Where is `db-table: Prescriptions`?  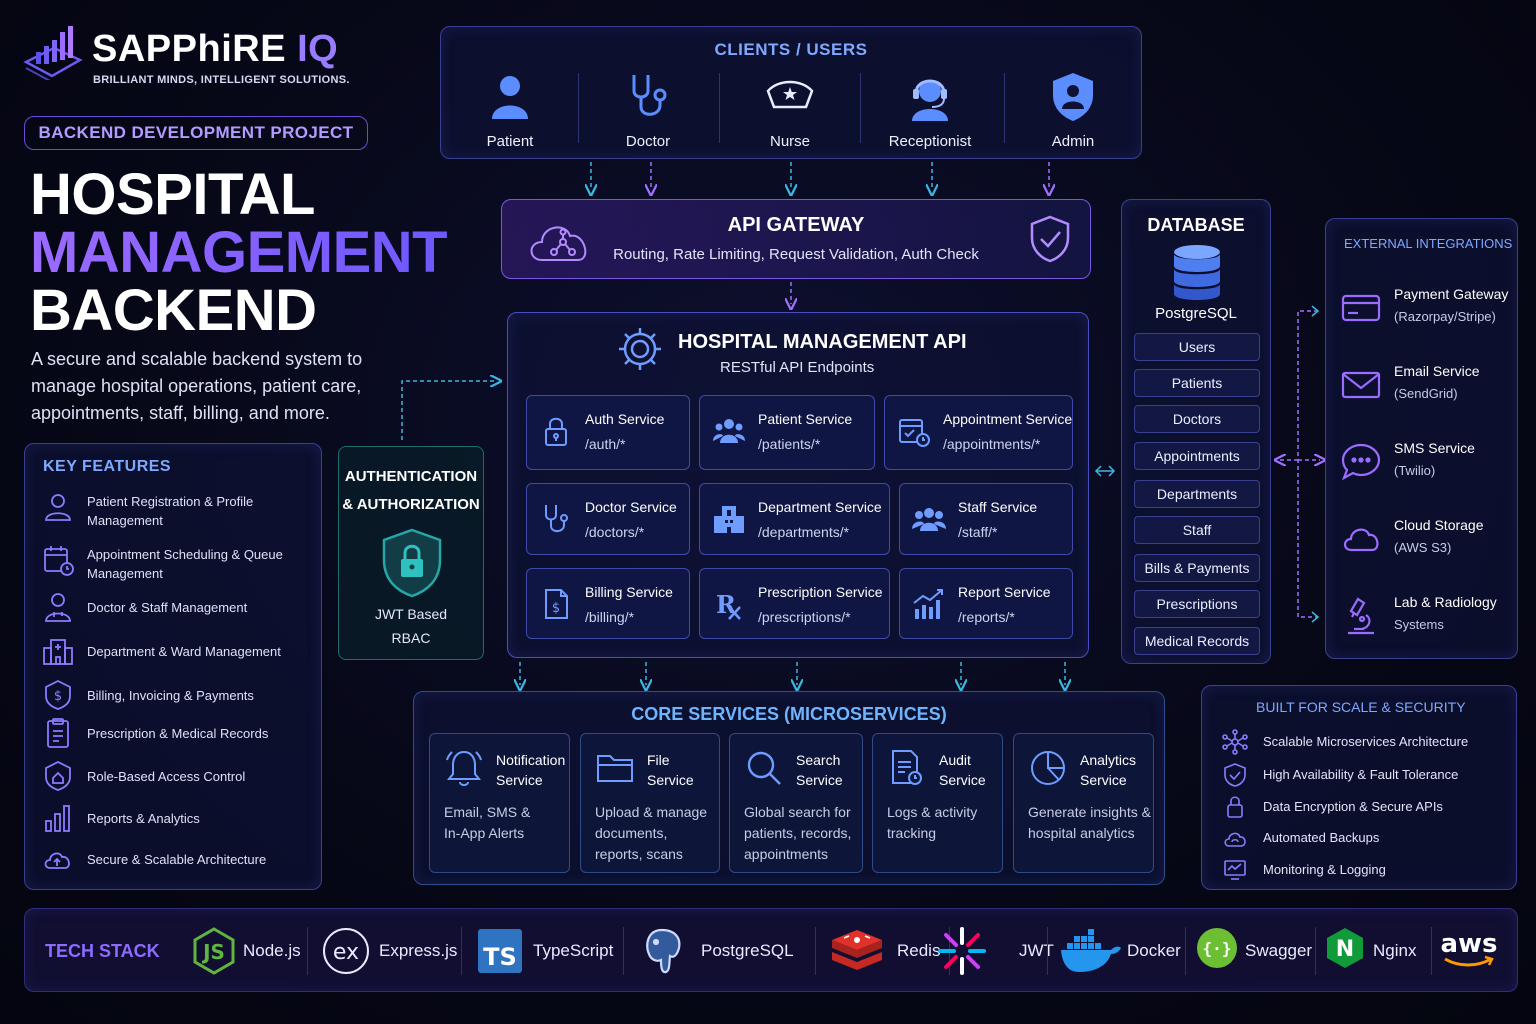 db-table: Prescriptions is located at coordinates (1197, 604).